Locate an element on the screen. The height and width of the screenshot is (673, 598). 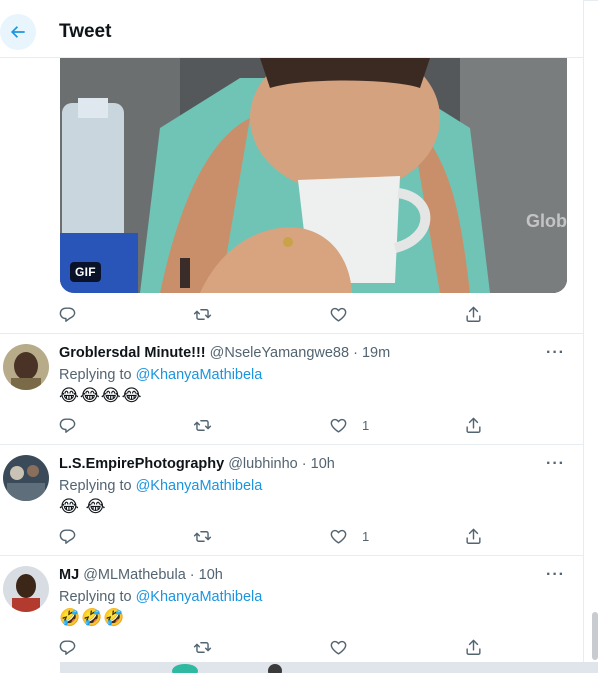
reply-meta: L.S.EmpirePhotography @lubhinho · 10h is located at coordinates (197, 464).